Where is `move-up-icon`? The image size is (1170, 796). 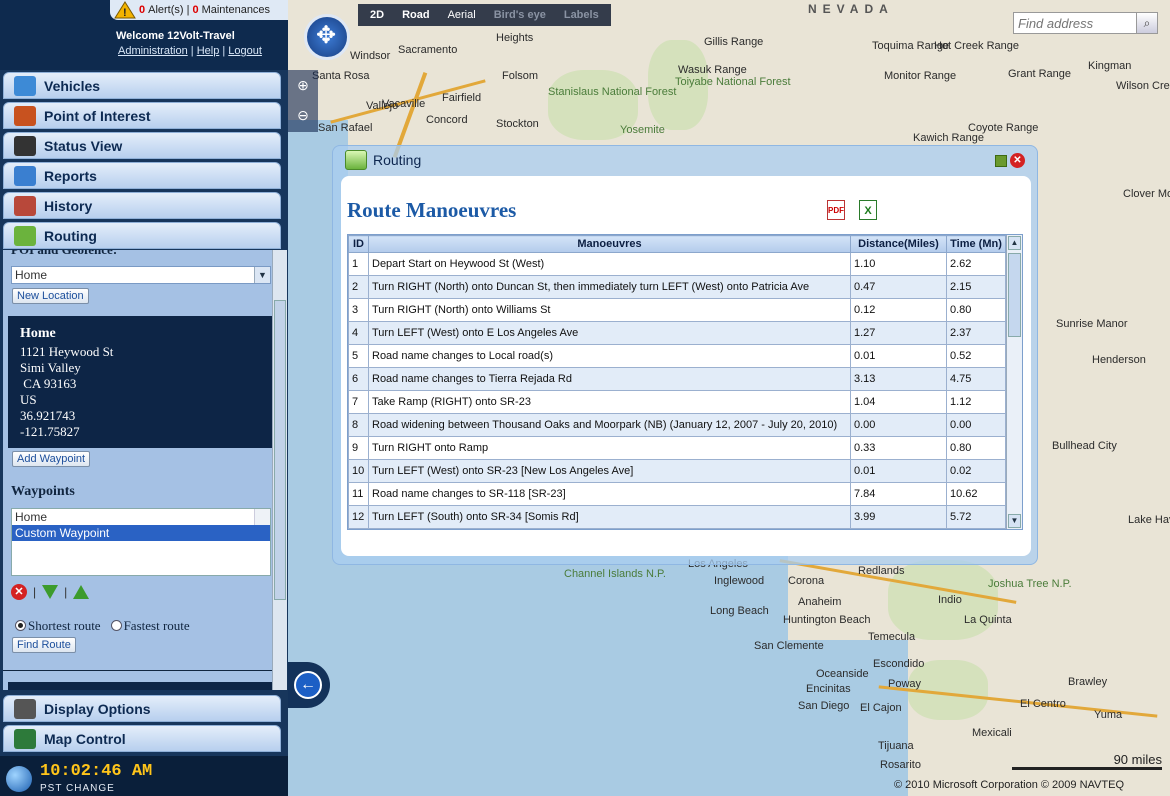
move-up-icon is located at coordinates (81, 592).